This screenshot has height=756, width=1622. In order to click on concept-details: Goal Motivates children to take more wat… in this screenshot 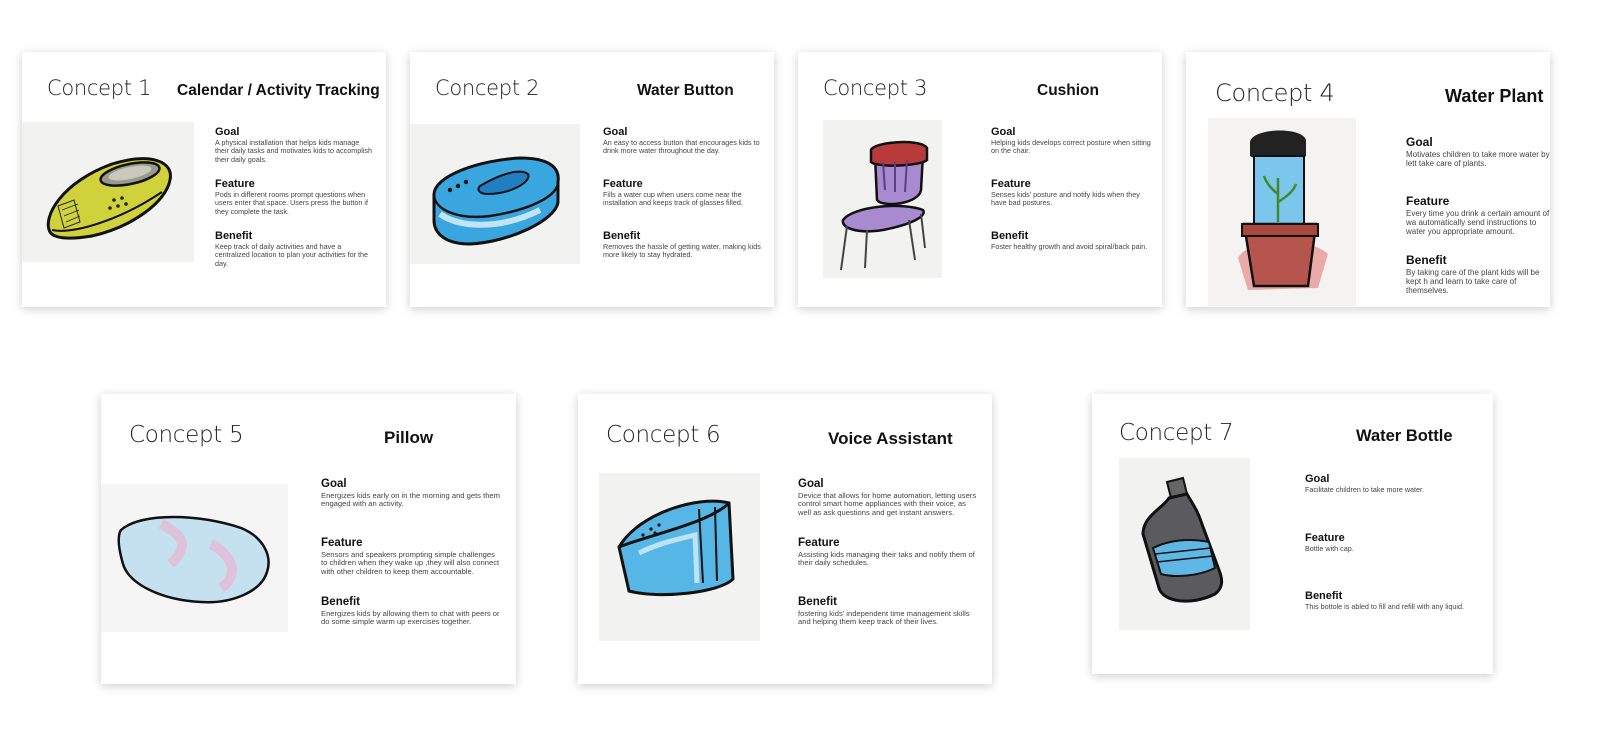, I will do `click(1478, 216)`.